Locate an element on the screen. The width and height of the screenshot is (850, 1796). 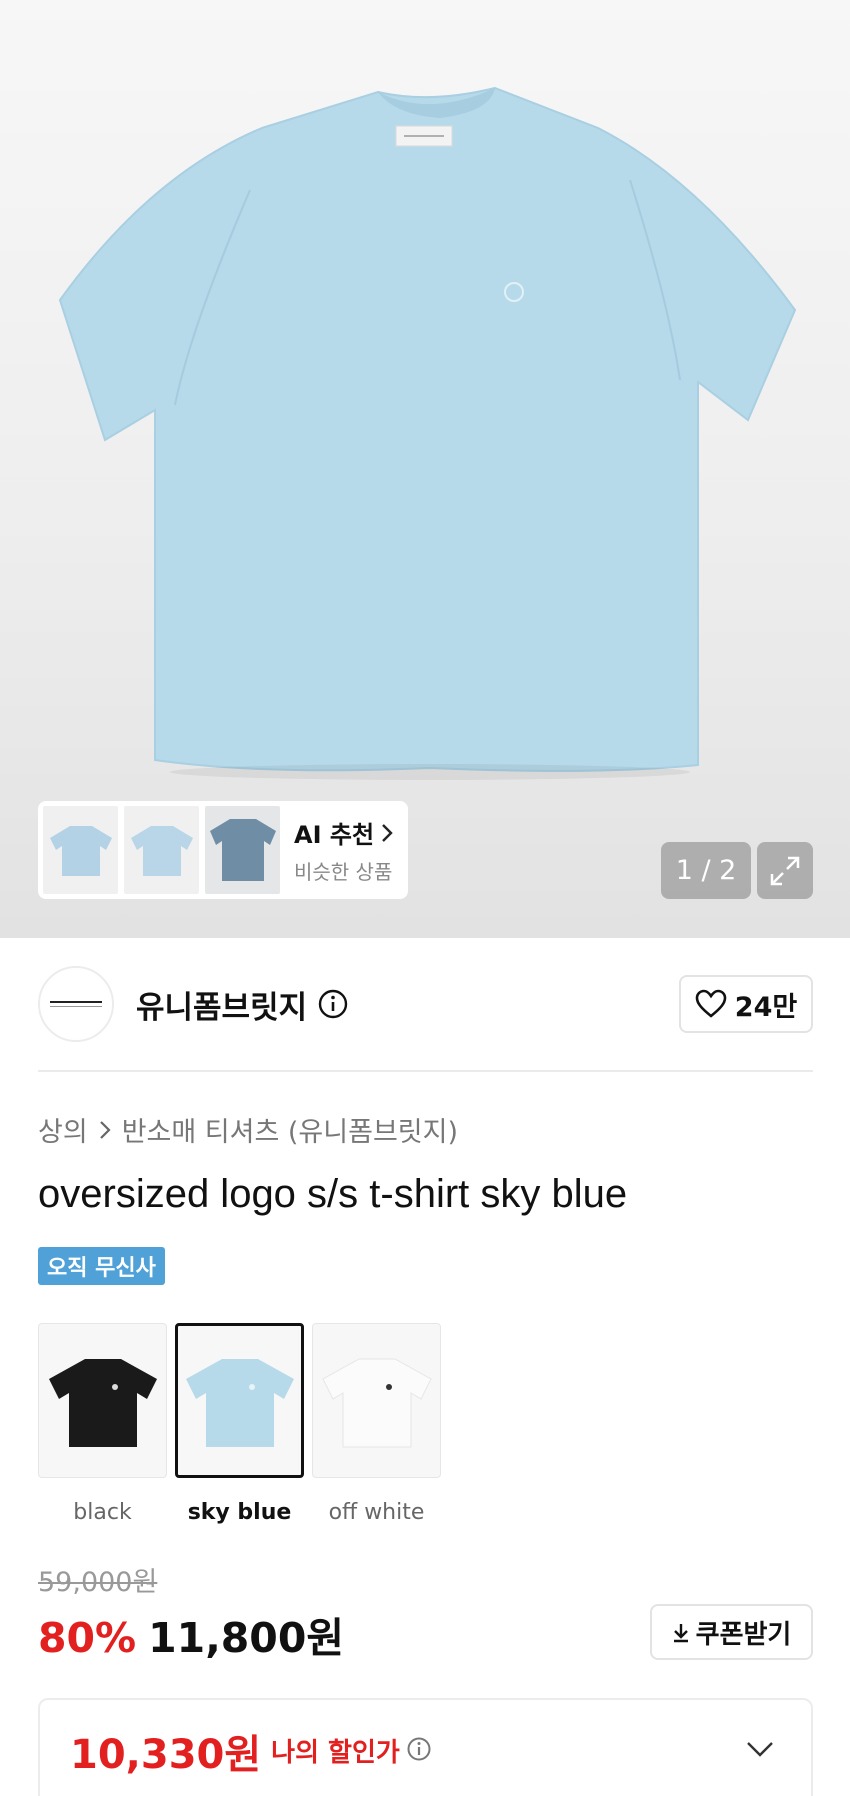
price-row: 80% 11,800원 is located at coordinates (191, 1634).